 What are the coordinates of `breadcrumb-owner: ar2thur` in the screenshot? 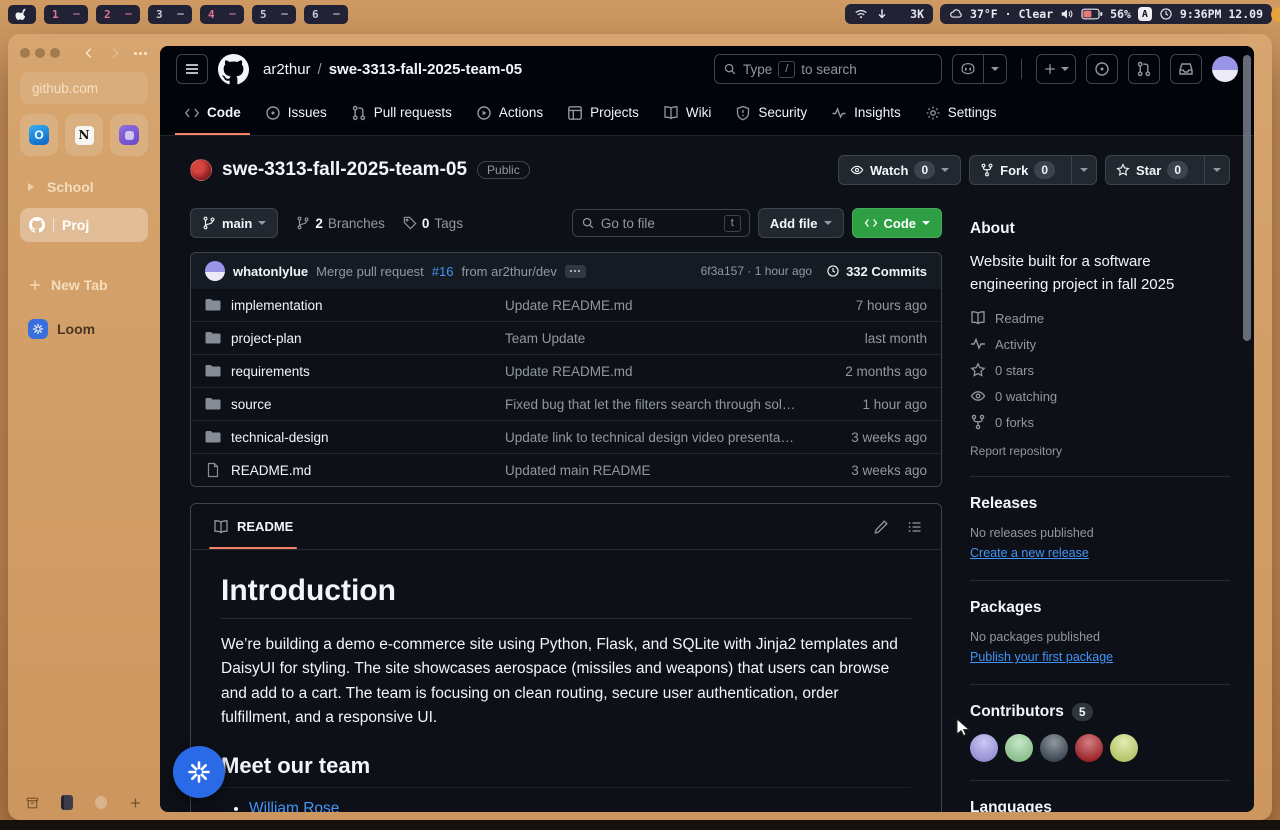 It's located at (287, 69).